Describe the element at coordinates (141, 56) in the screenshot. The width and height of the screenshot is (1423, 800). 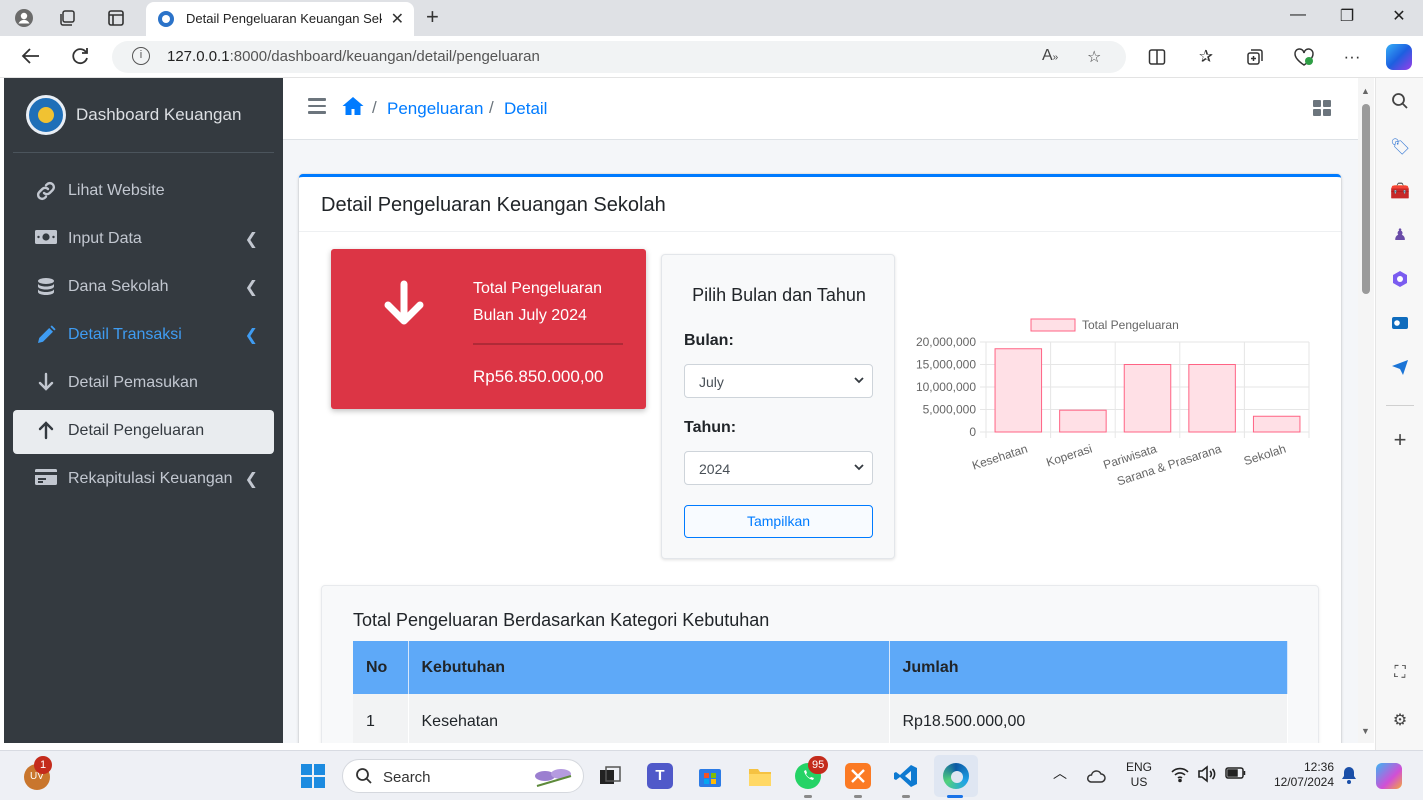
I see `site-info-icon: i` at that location.